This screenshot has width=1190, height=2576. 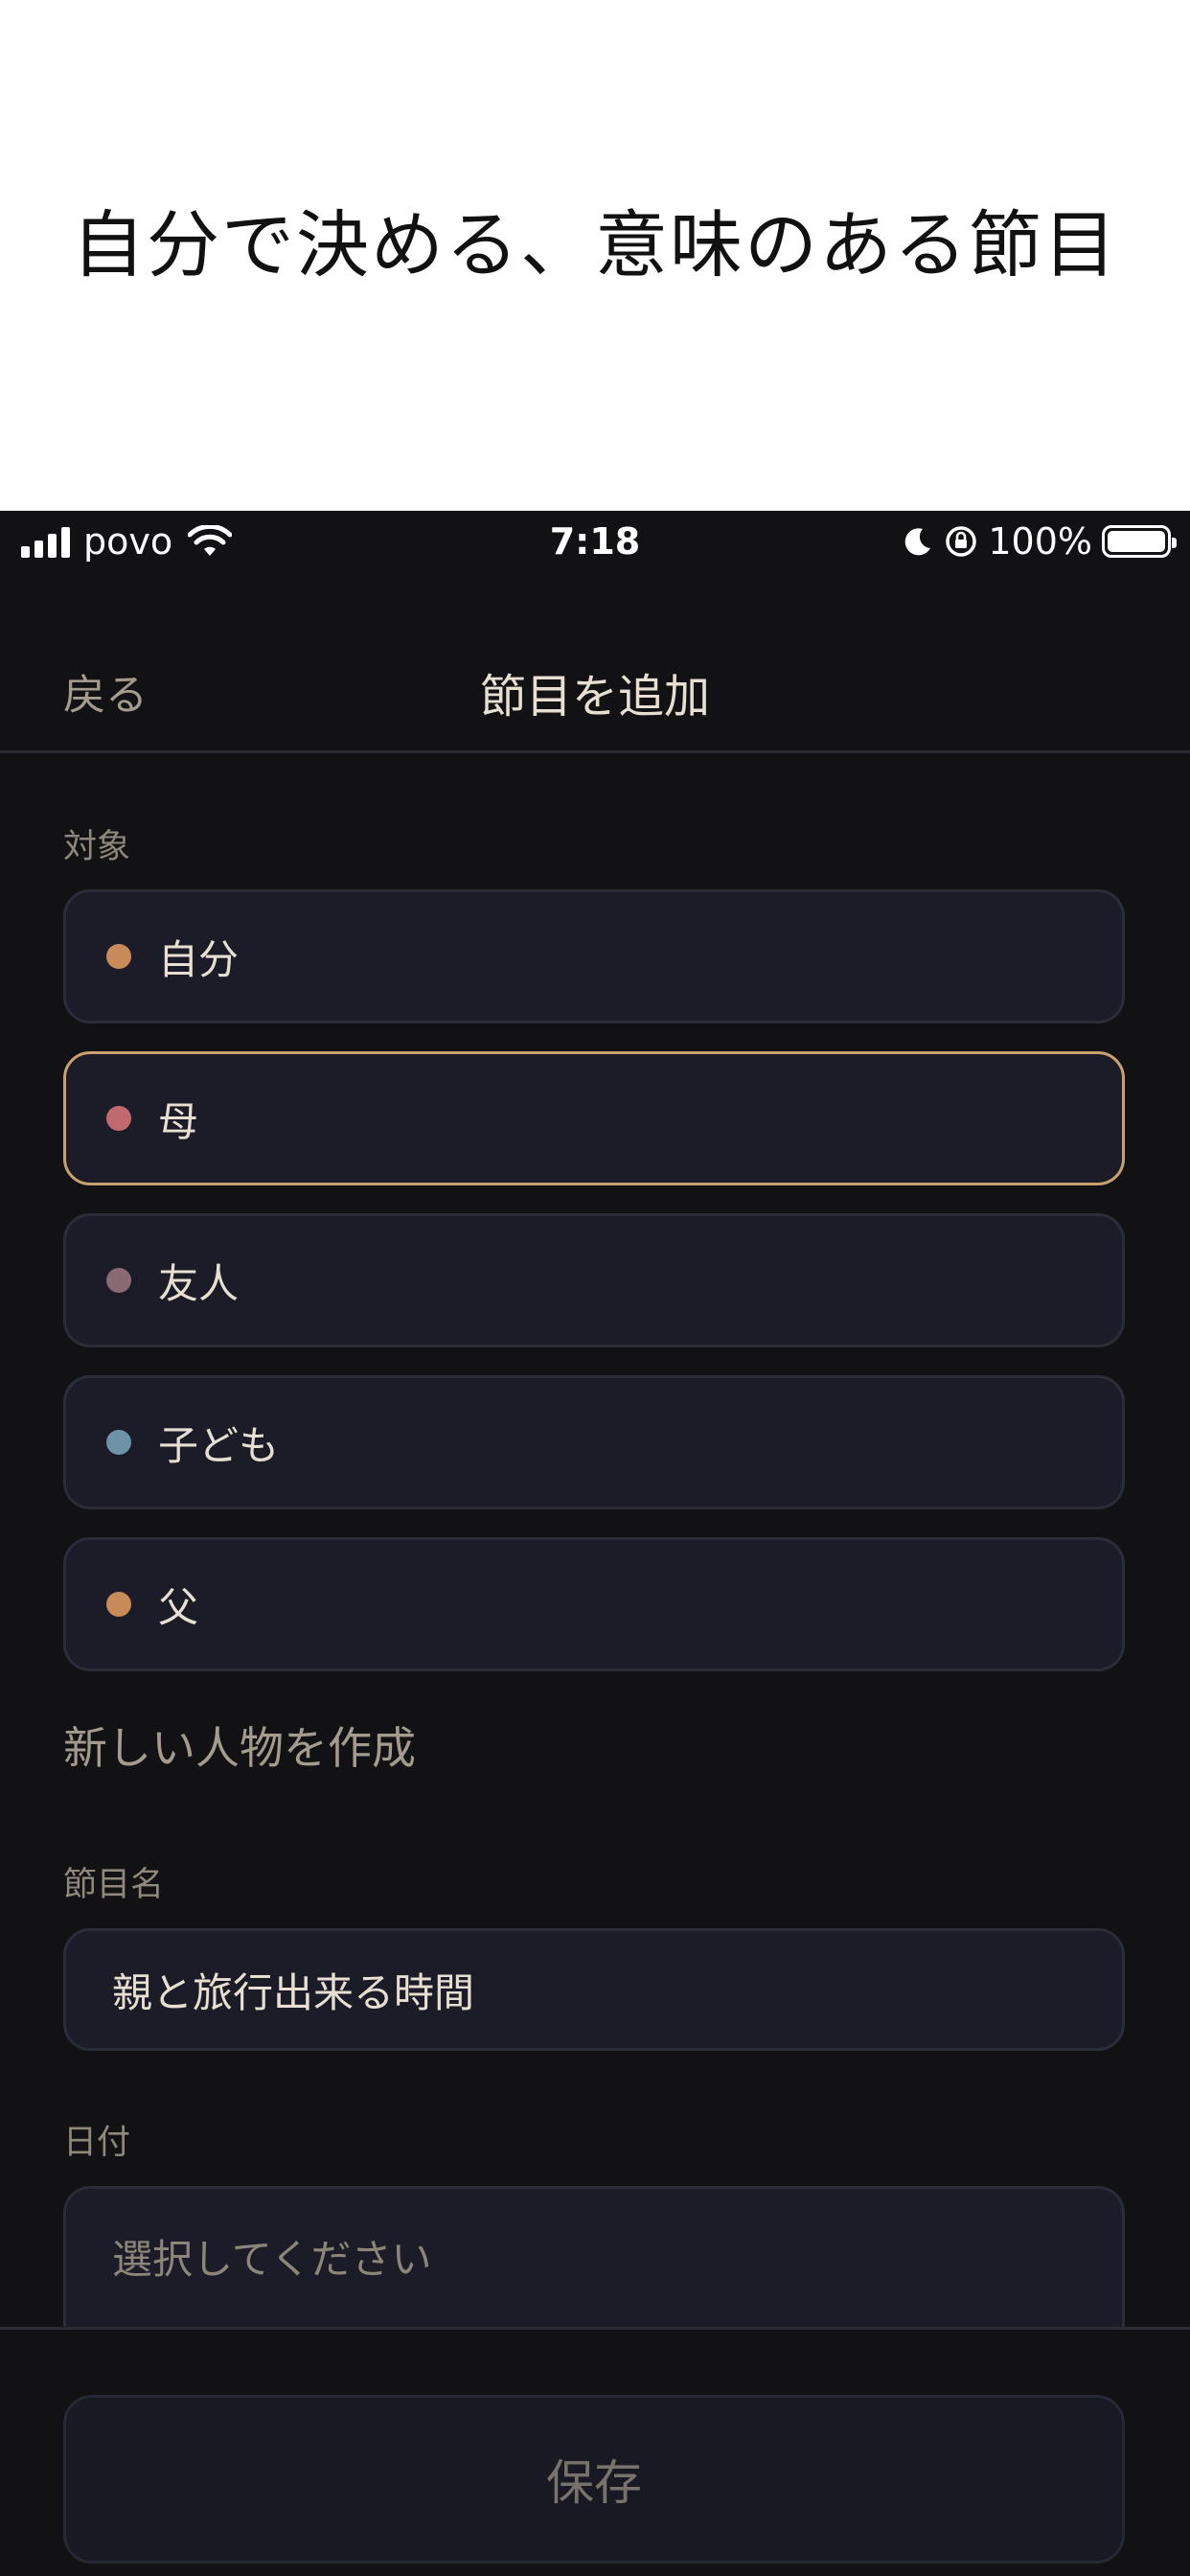 I want to click on milestone-name-field, so click(x=594, y=1989).